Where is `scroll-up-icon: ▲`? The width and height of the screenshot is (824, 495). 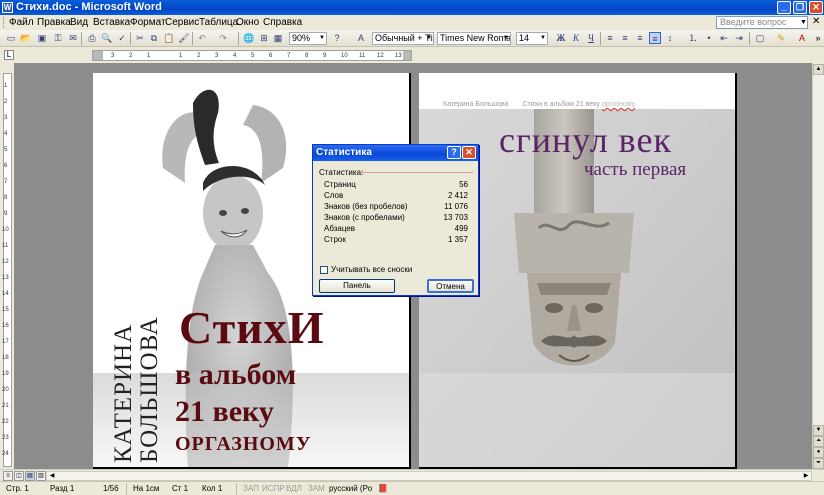 scroll-up-icon: ▲ is located at coordinates (818, 69).